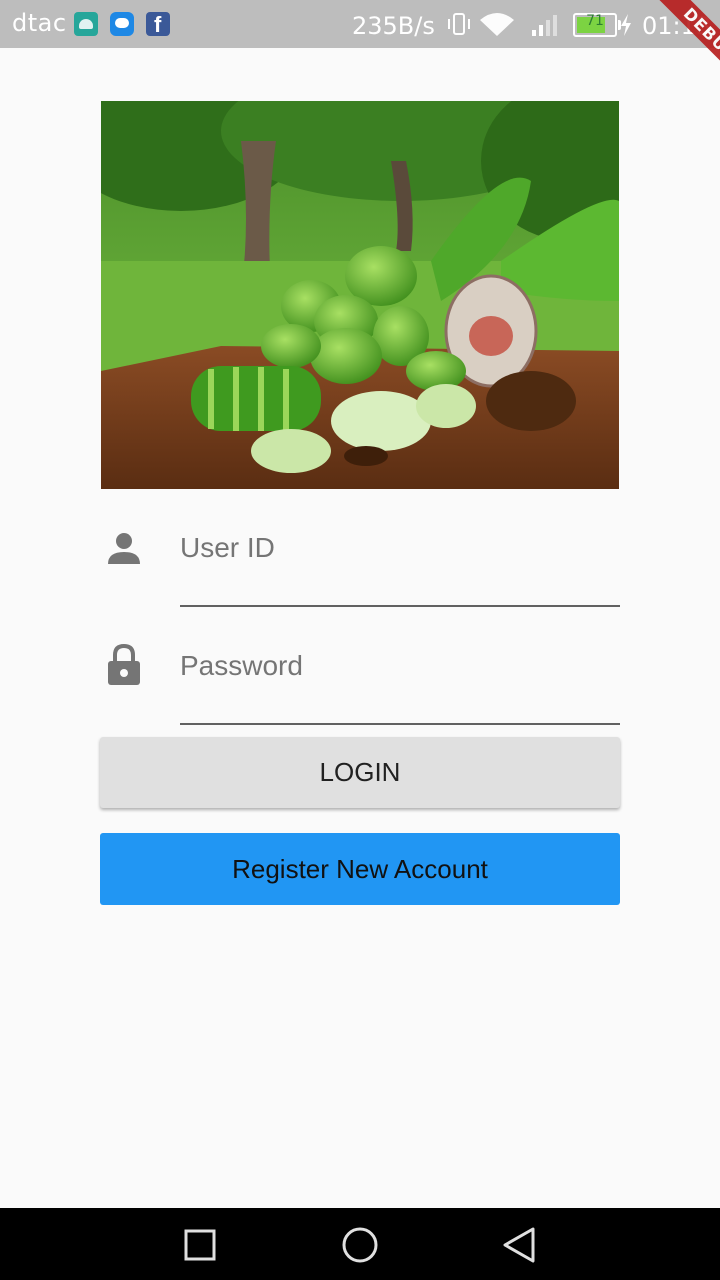  I want to click on home-icon, so click(360, 1245).